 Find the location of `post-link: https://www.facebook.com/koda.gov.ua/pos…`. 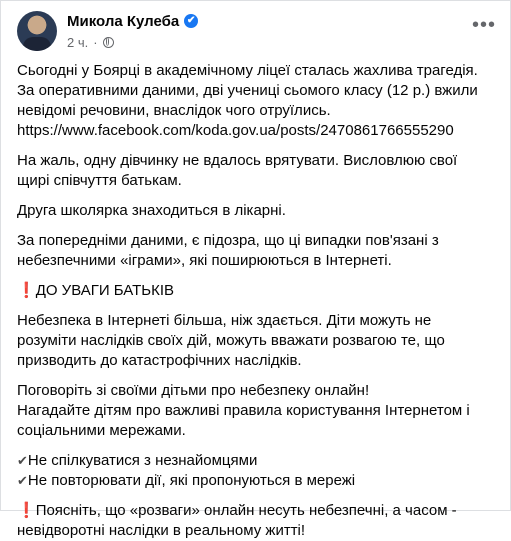

post-link: https://www.facebook.com/koda.gov.ua/pos… is located at coordinates (235, 130).